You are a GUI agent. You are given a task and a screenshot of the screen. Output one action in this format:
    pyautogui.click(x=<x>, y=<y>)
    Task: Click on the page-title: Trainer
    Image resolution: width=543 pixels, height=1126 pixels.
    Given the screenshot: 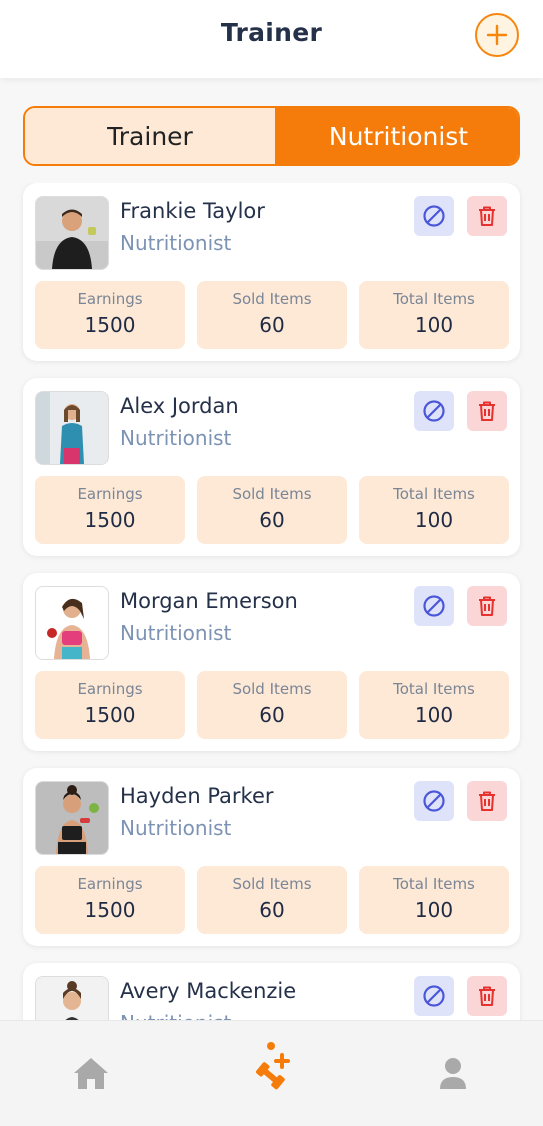 What is the action you would take?
    pyautogui.click(x=271, y=32)
    